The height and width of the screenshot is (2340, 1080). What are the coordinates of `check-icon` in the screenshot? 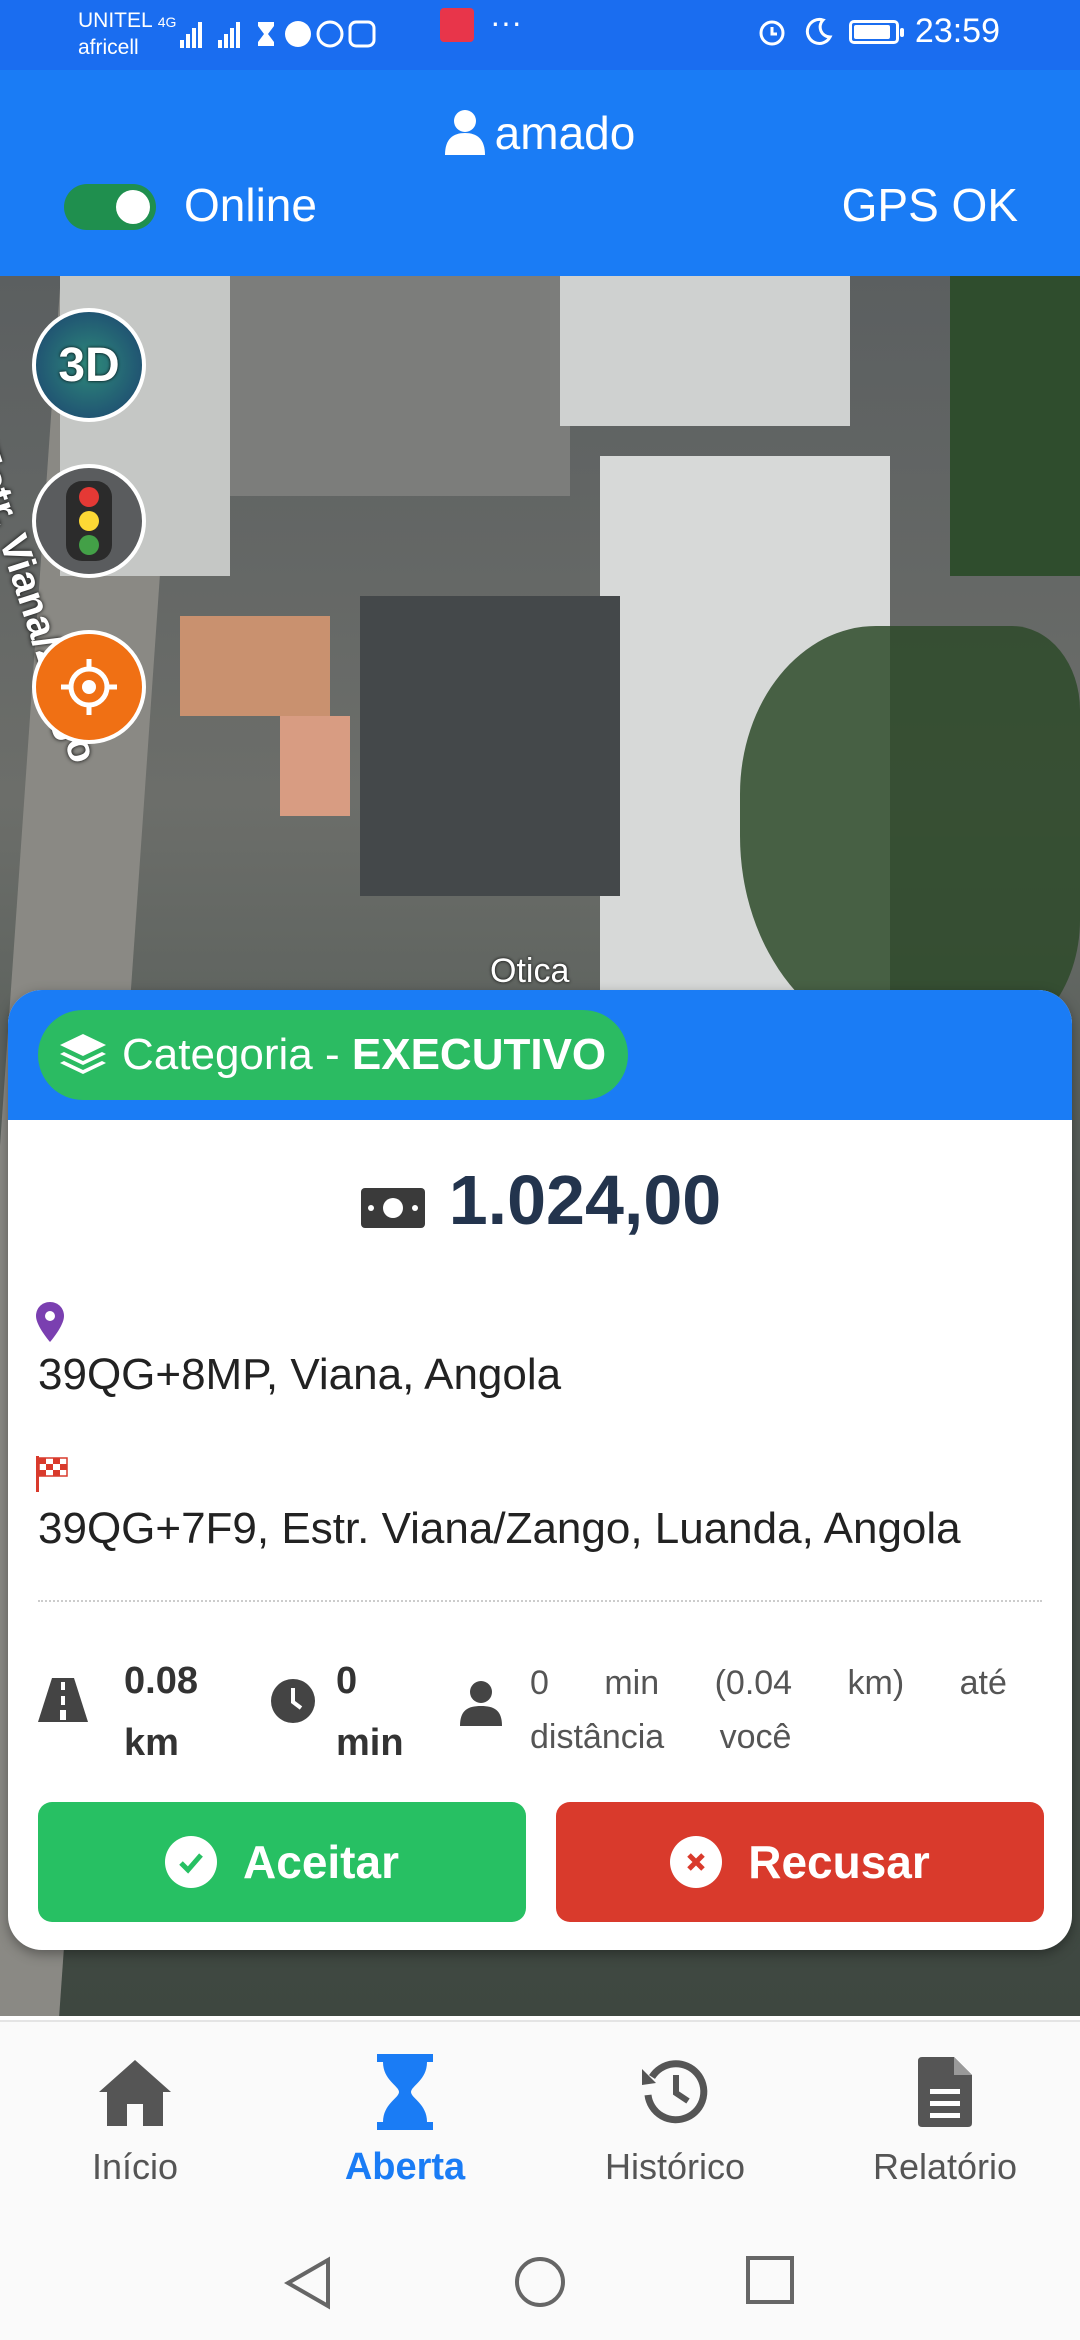 It's located at (191, 1862).